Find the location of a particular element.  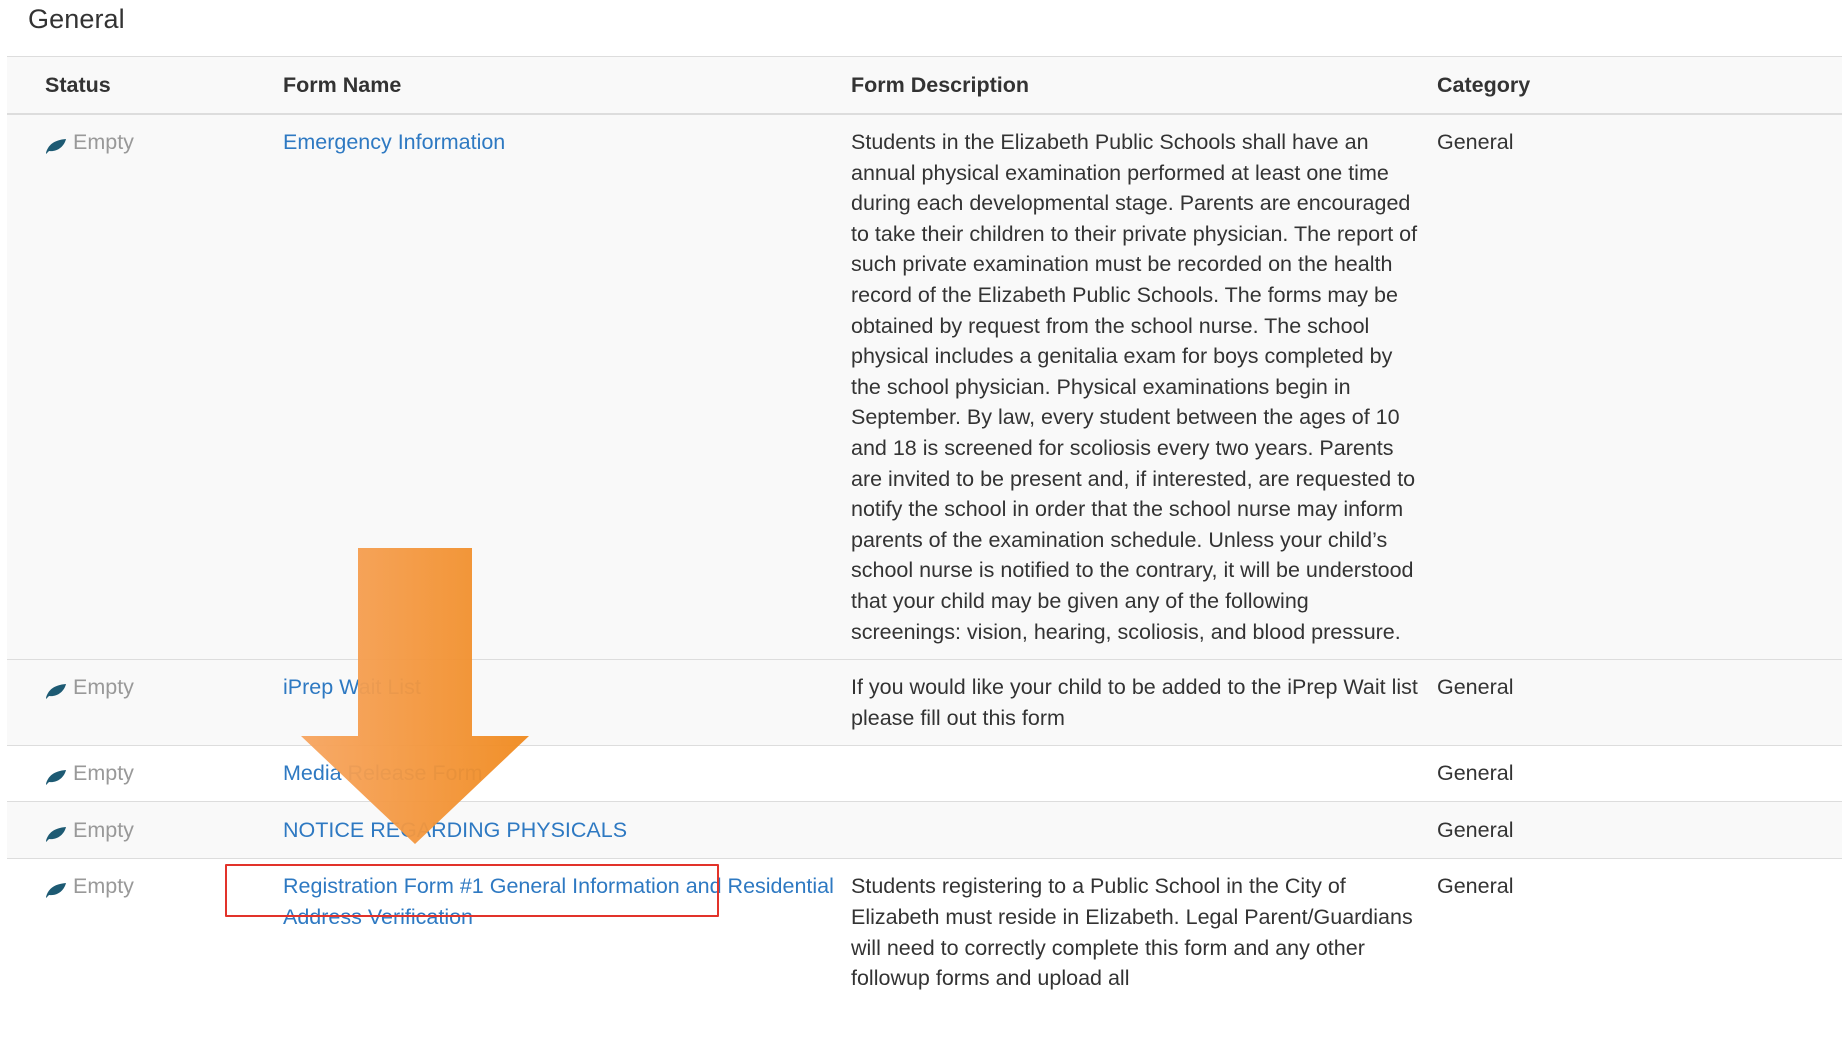

column-header-category: Category is located at coordinates (1639, 85).